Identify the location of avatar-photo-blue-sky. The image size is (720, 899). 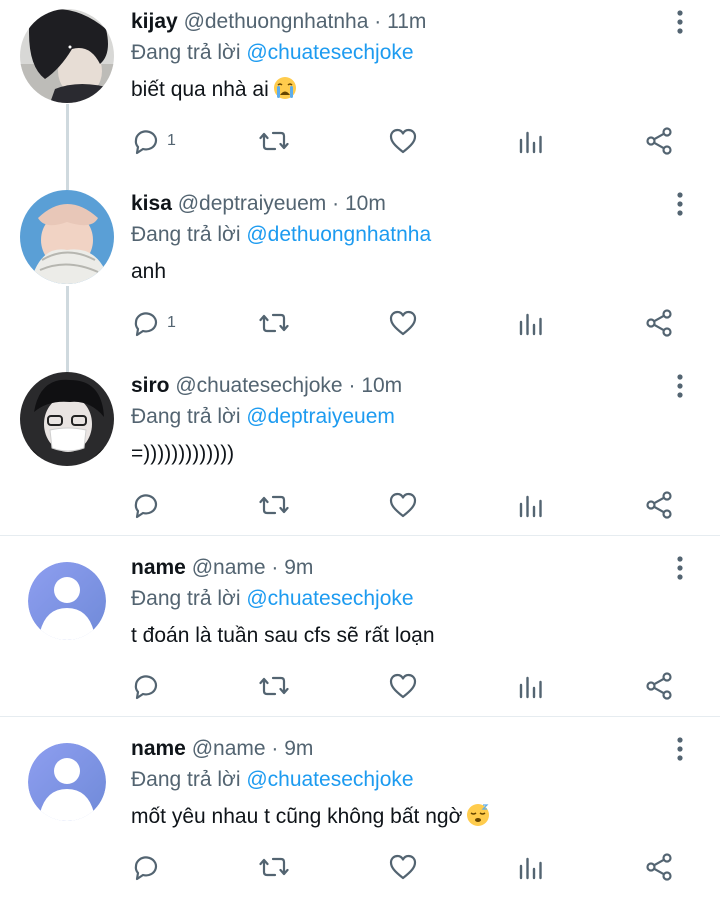
(67, 237).